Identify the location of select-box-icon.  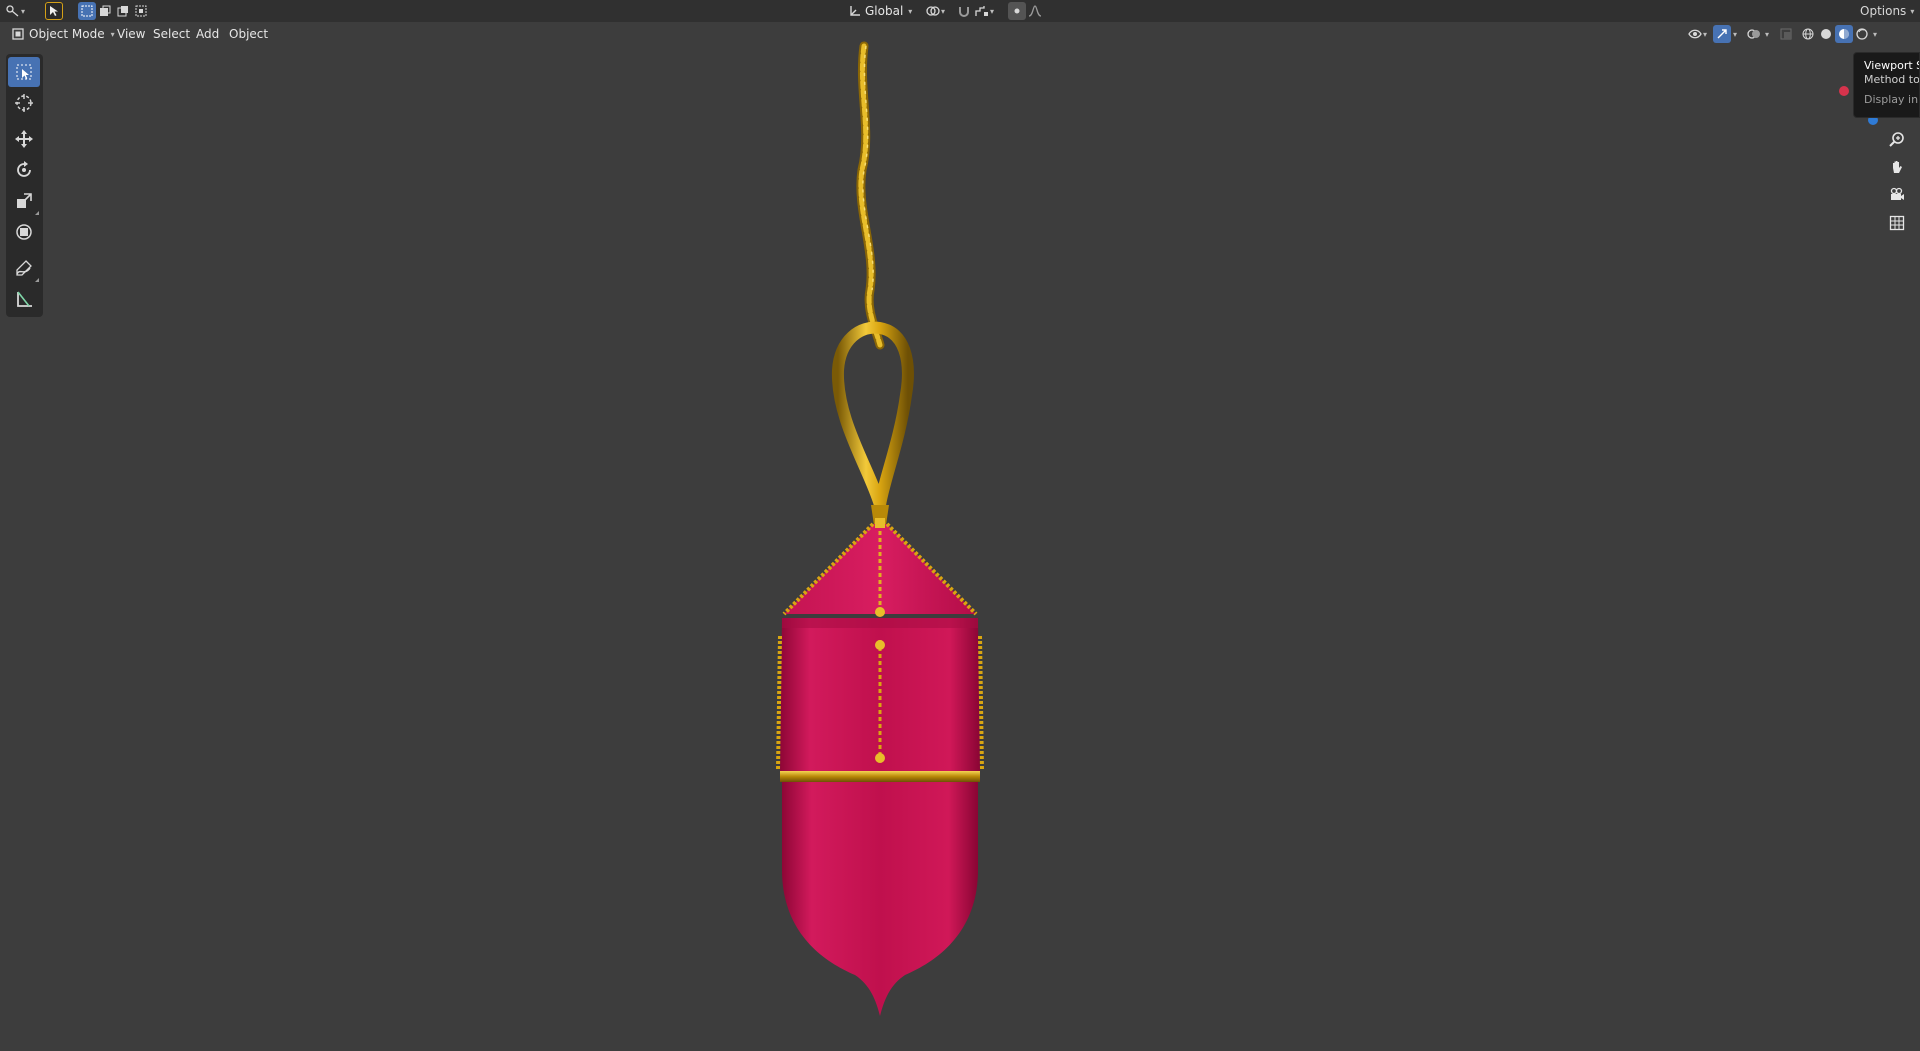
(24, 72).